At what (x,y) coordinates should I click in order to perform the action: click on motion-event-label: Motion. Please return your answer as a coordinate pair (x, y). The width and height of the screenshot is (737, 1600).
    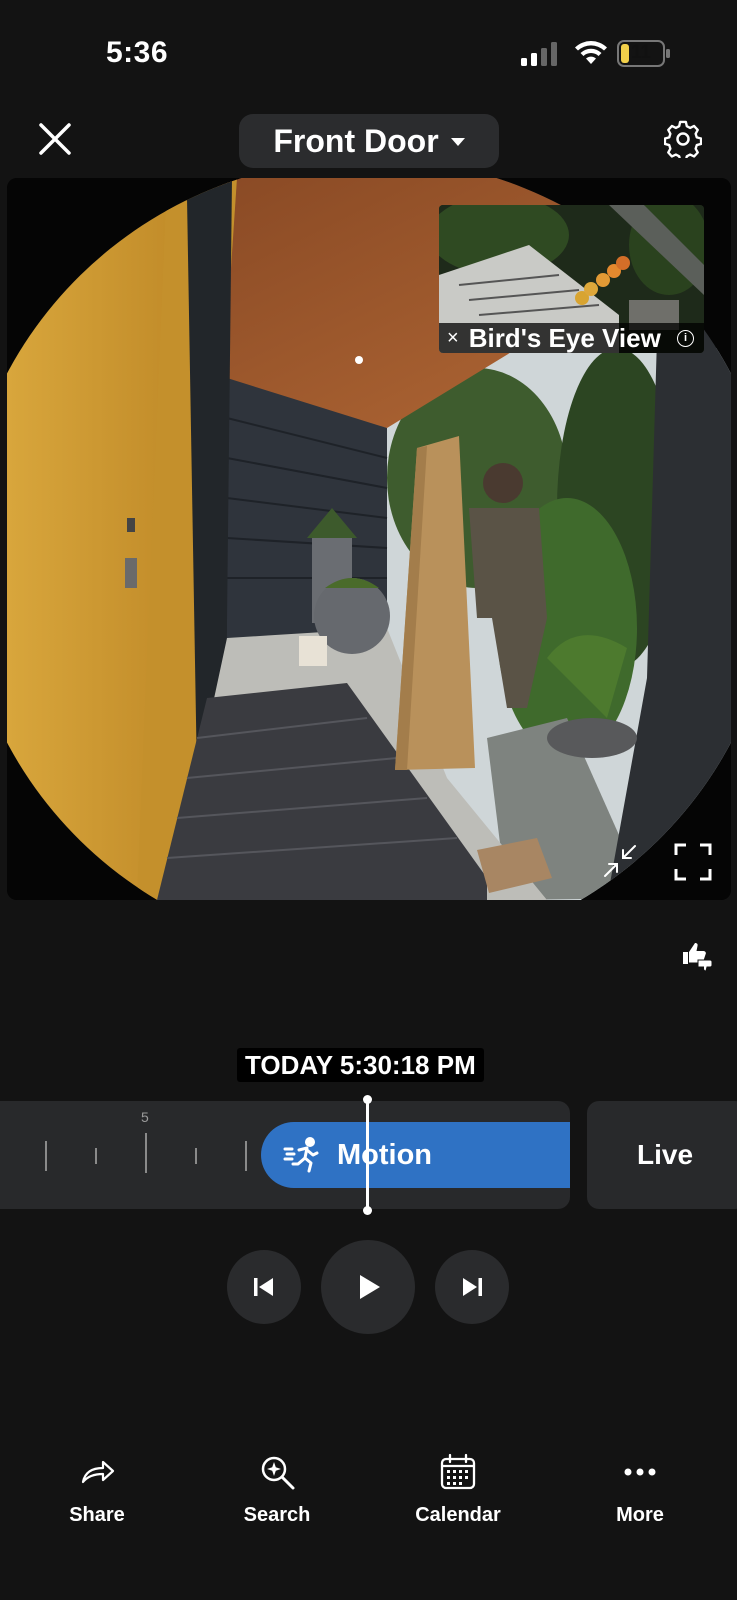
    Looking at the image, I should click on (385, 1154).